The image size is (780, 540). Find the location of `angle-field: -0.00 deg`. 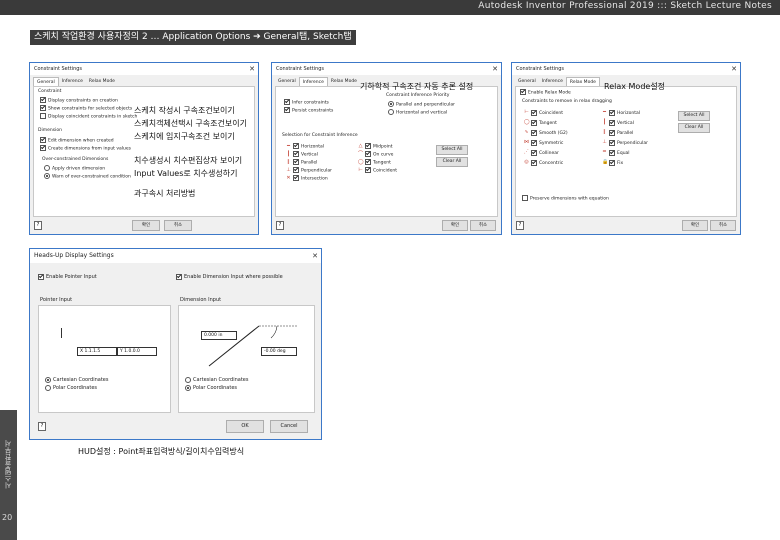

angle-field: -0.00 deg is located at coordinates (279, 351).